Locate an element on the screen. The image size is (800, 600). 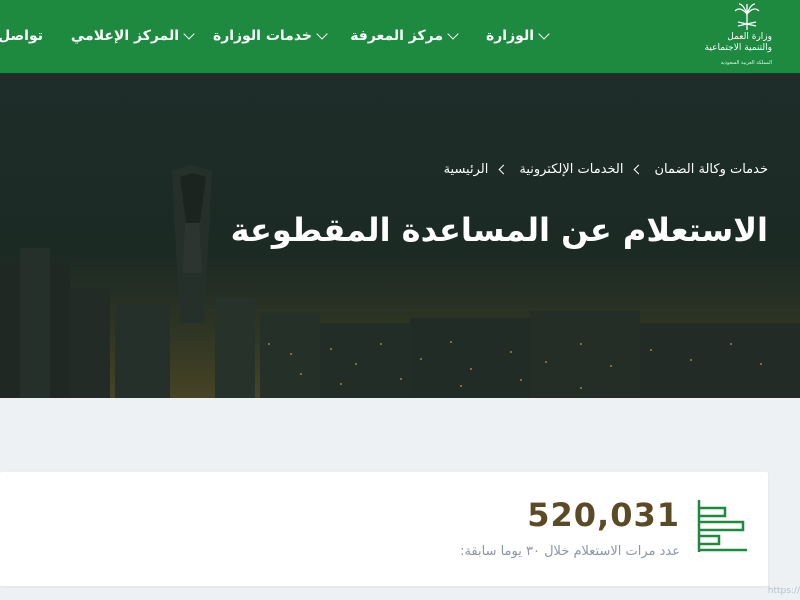
page-title: الاستعلام عن المساعدة المقطوعة is located at coordinates (499, 230).